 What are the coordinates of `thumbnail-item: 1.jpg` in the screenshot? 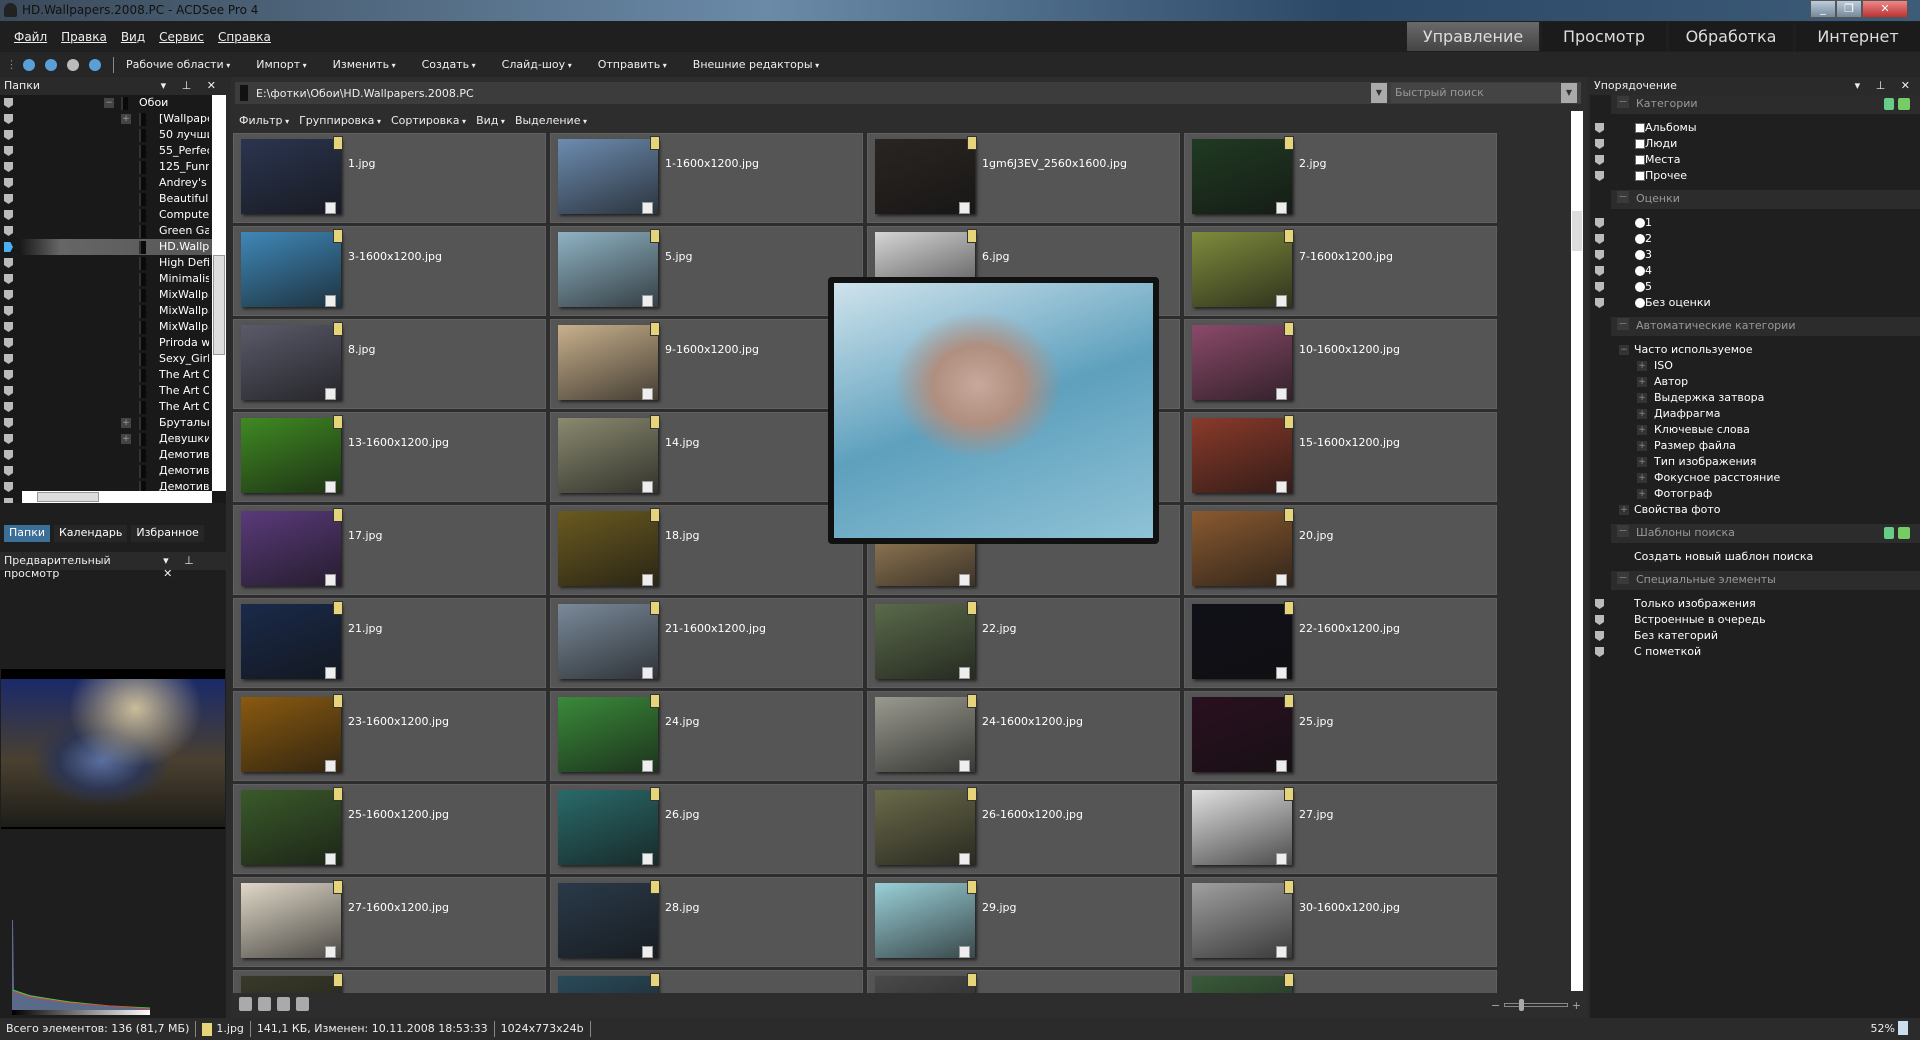 It's located at (389, 178).